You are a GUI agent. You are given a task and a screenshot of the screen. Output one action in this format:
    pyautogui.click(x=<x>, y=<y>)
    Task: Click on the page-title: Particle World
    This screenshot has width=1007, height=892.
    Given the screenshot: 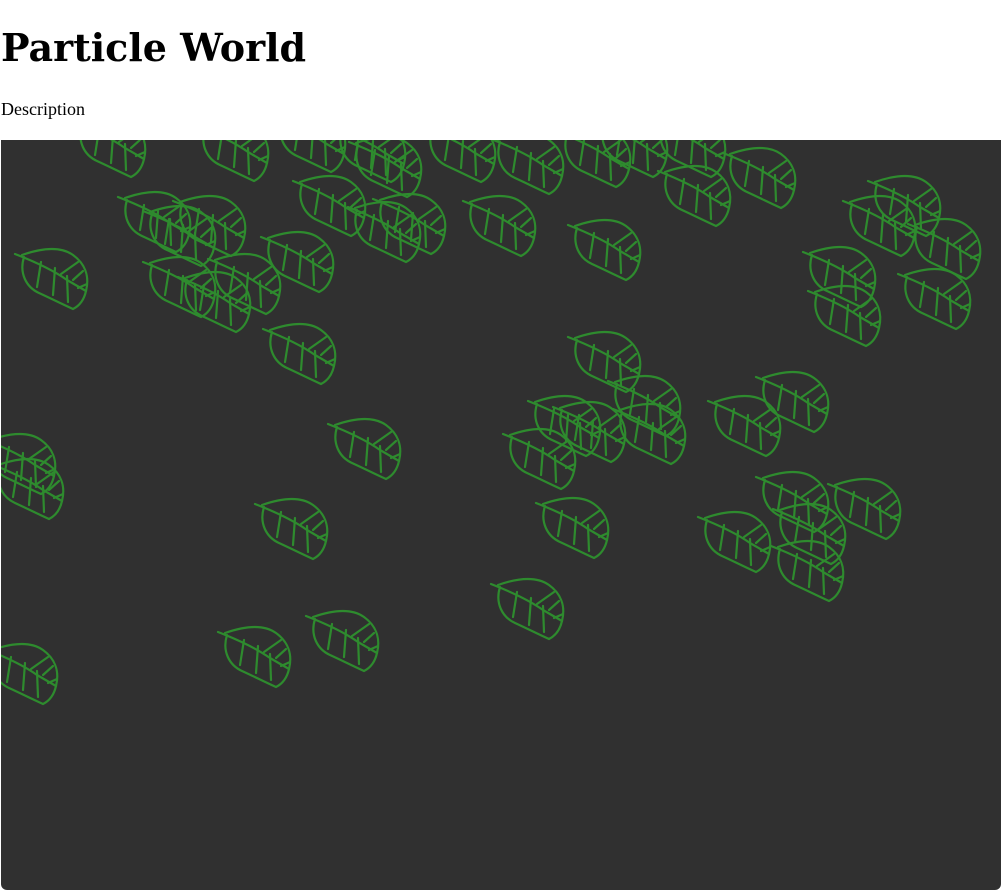 What is the action you would take?
    pyautogui.click(x=154, y=47)
    